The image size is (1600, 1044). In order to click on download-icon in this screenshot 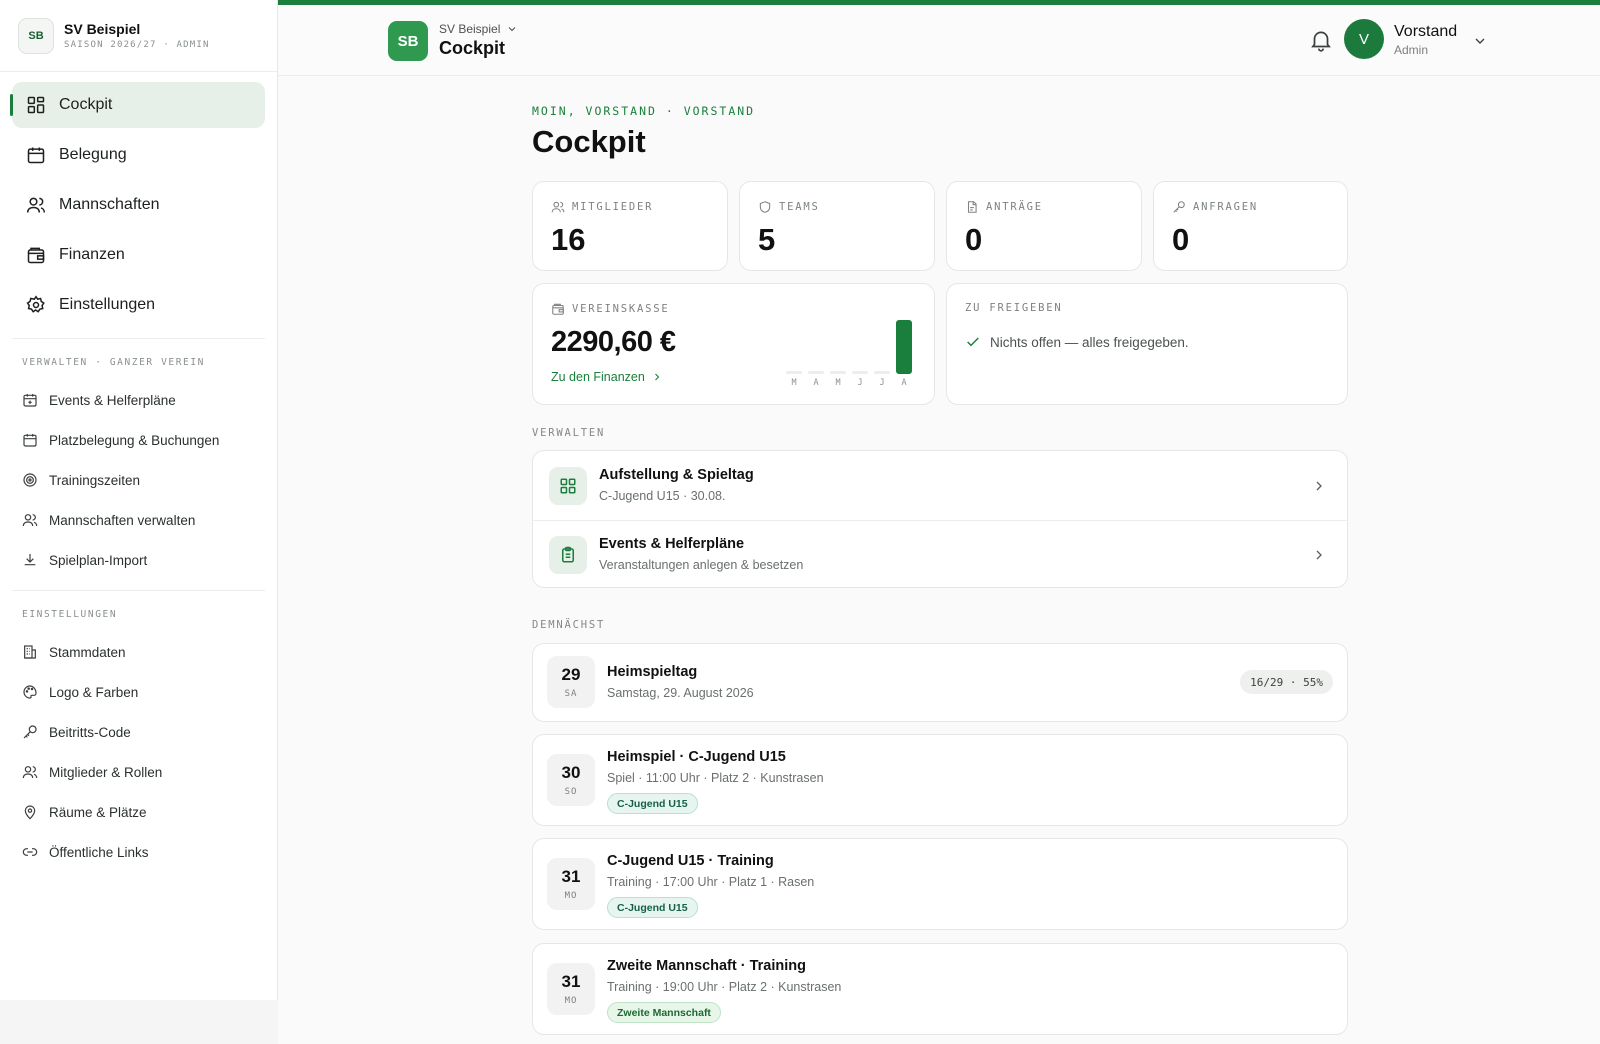, I will do `click(30, 560)`.